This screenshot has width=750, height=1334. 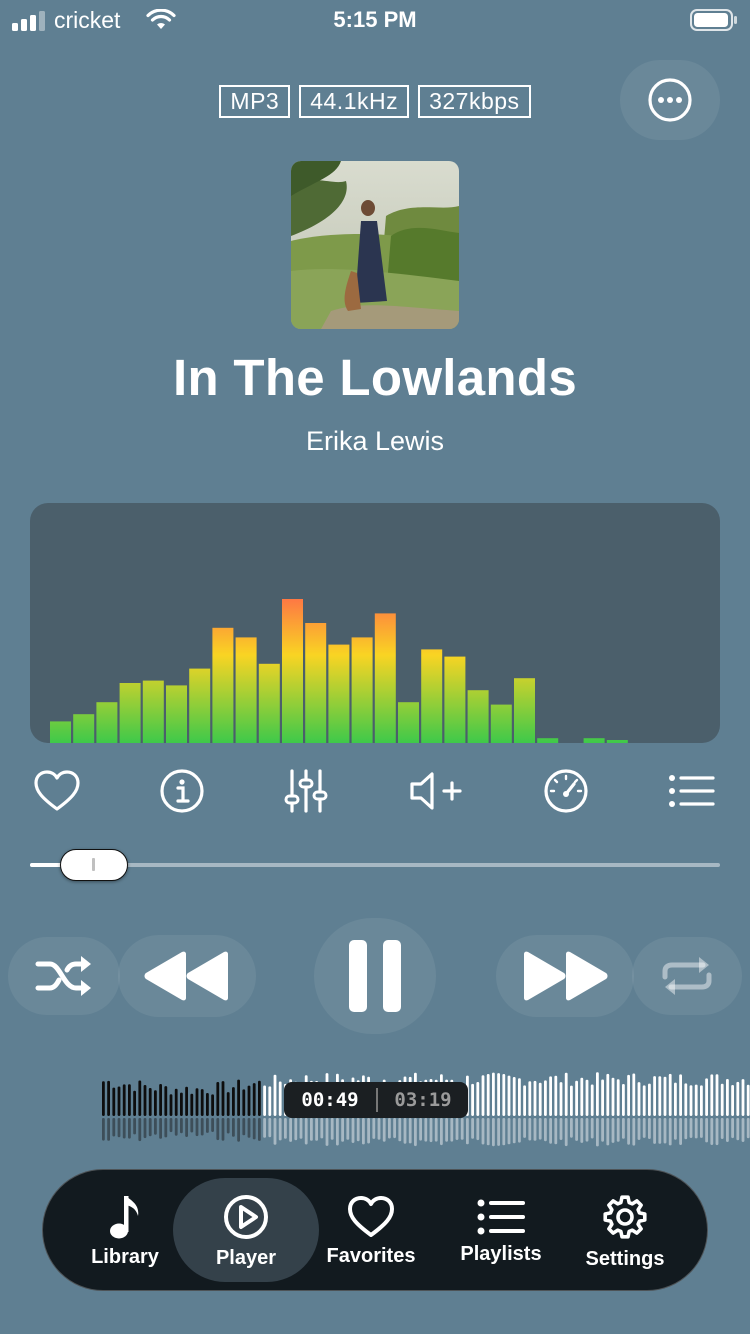 I want to click on volume-boost-button, so click(x=436, y=791).